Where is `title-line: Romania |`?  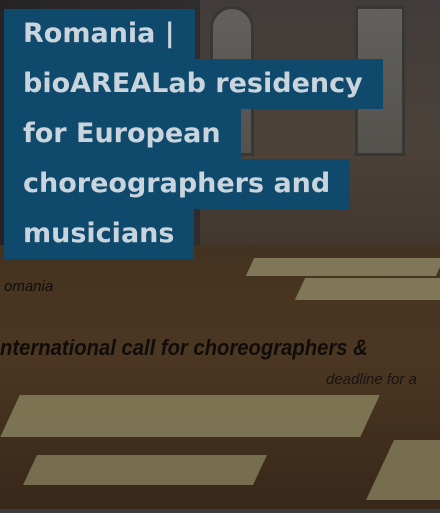 title-line: Romania | is located at coordinates (99, 34).